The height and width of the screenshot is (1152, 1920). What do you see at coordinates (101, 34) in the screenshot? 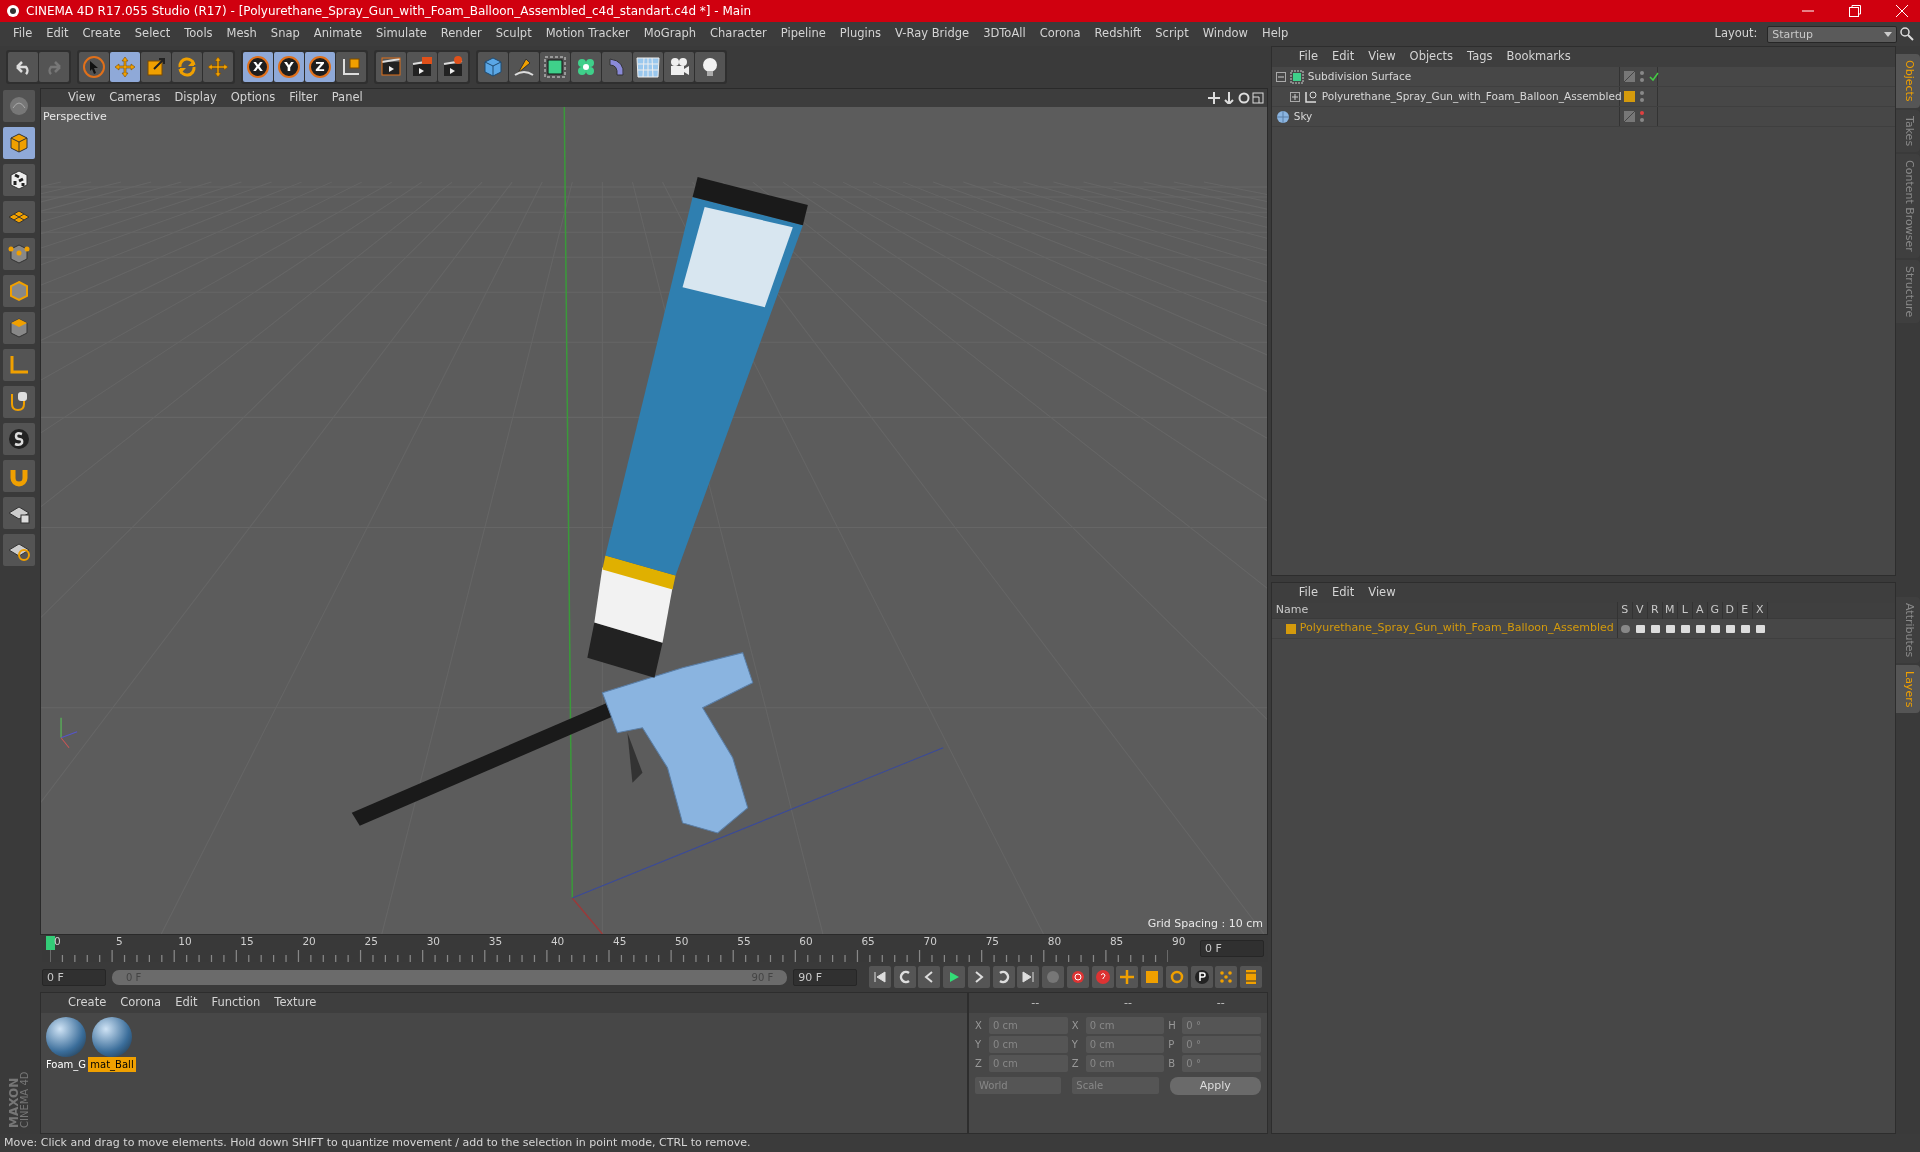
I see `menu-item: Create` at bounding box center [101, 34].